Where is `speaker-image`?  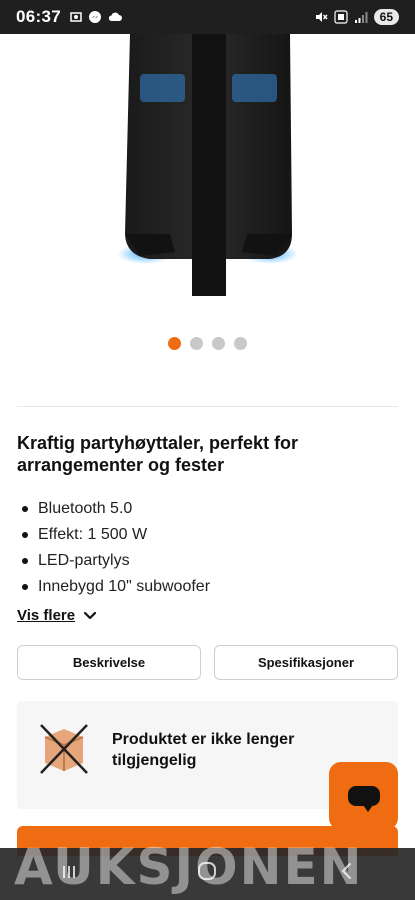 speaker-image is located at coordinates (207, 165).